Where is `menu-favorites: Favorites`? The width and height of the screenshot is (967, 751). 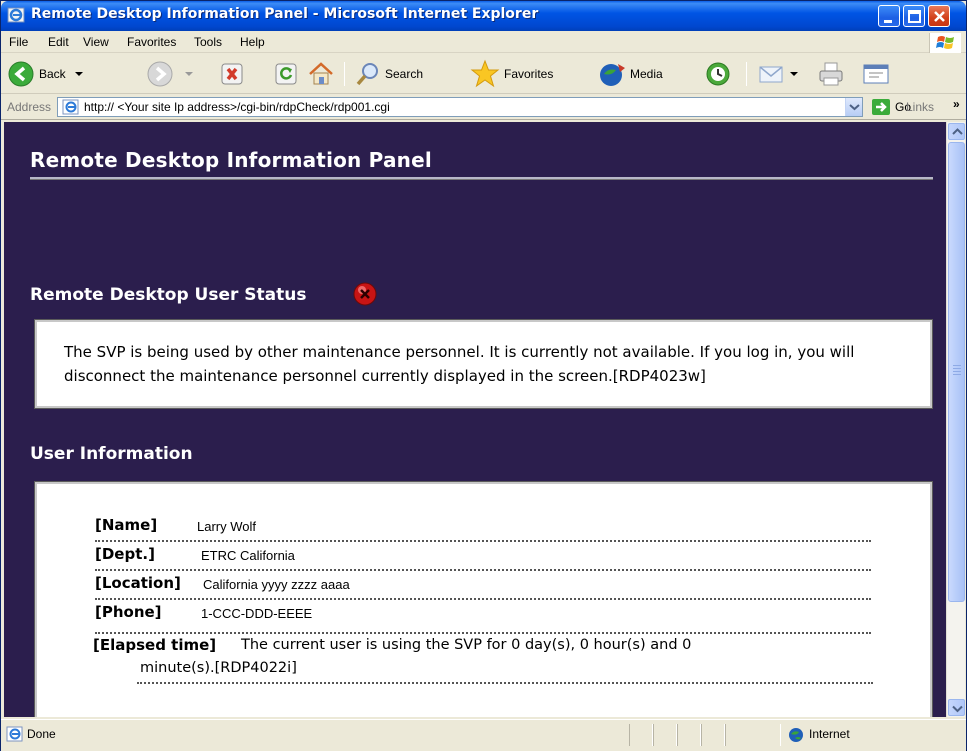 menu-favorites: Favorites is located at coordinates (151, 42).